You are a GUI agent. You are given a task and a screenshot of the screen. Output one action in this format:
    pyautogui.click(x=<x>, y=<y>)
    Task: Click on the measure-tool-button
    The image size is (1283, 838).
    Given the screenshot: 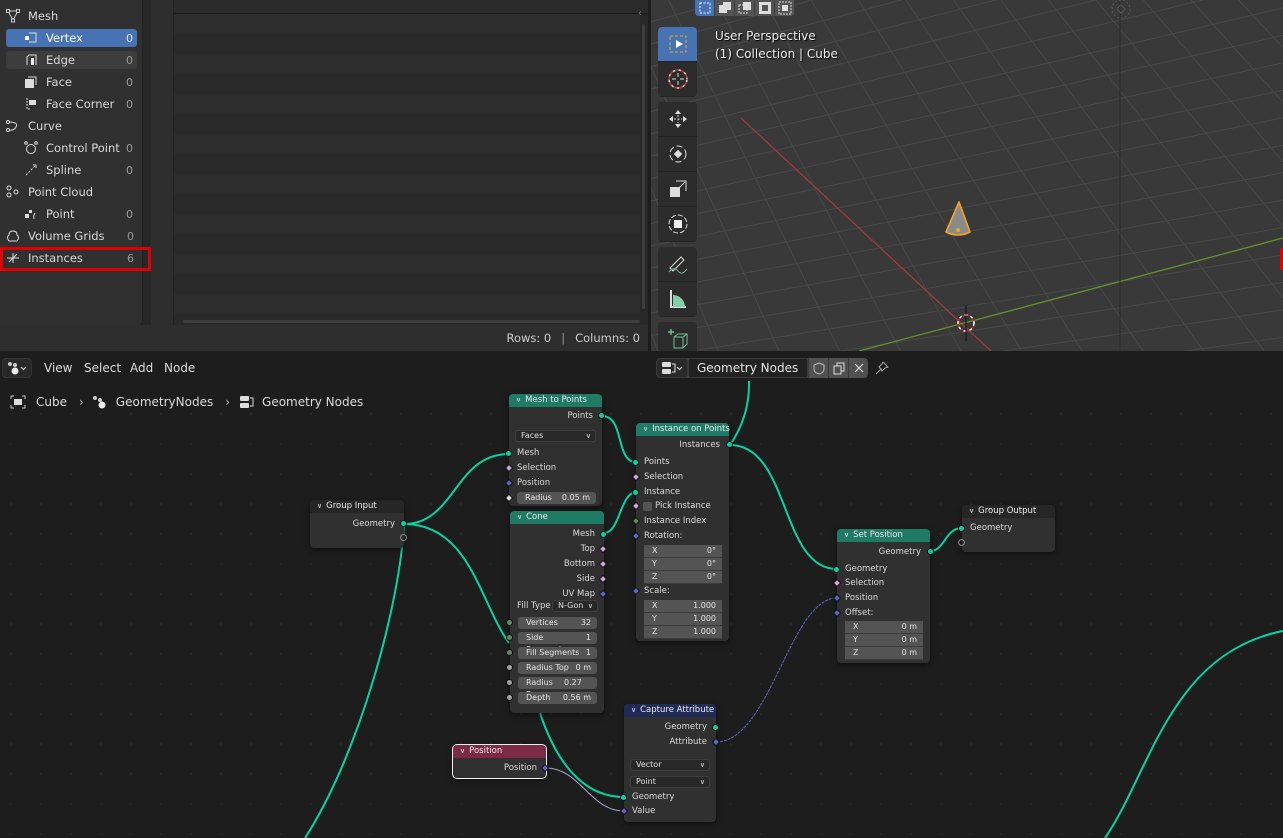 What is the action you would take?
    pyautogui.click(x=677, y=299)
    